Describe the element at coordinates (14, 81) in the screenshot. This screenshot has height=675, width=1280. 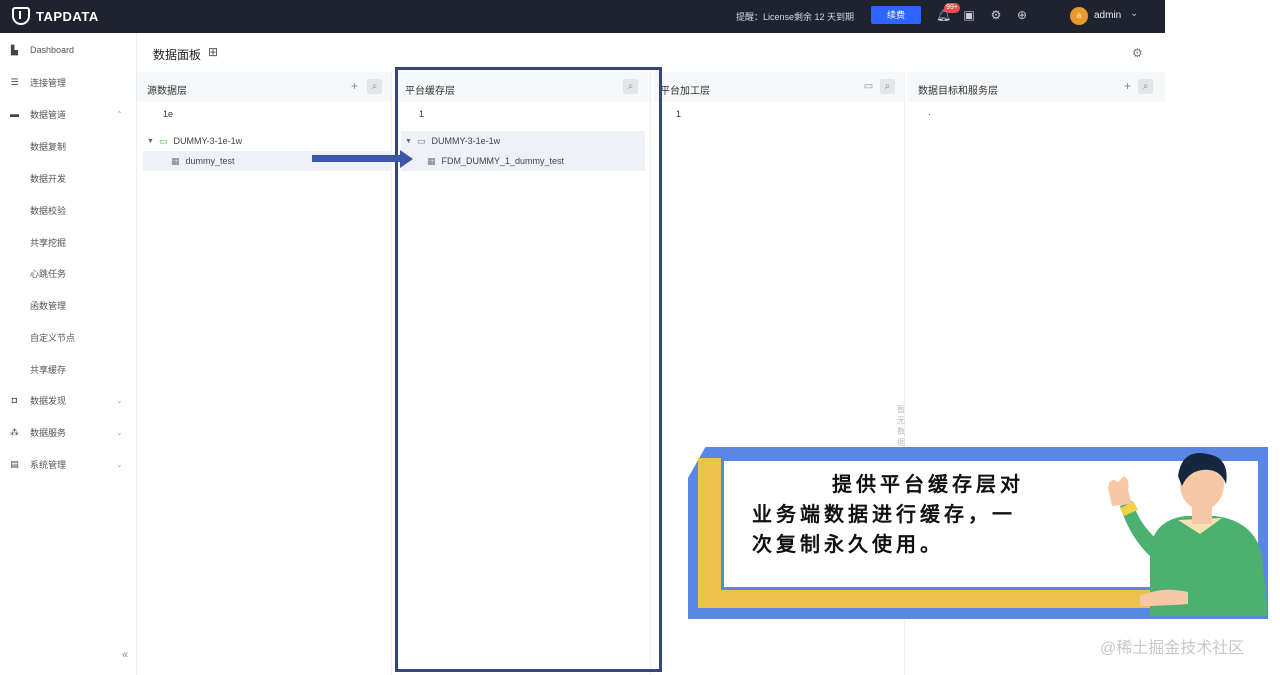
I see `connection-icon: ☰` at that location.